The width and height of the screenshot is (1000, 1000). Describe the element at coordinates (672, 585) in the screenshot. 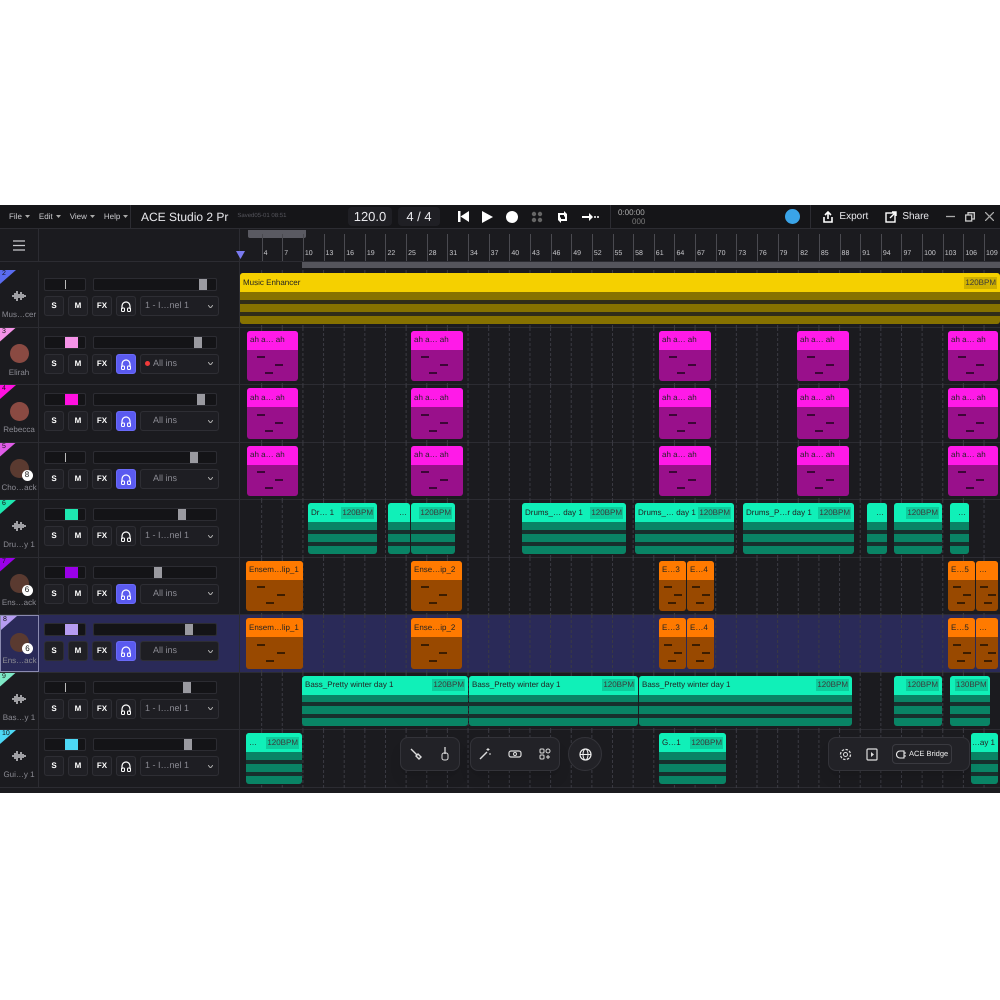

I see `midi-clip: E…3` at that location.